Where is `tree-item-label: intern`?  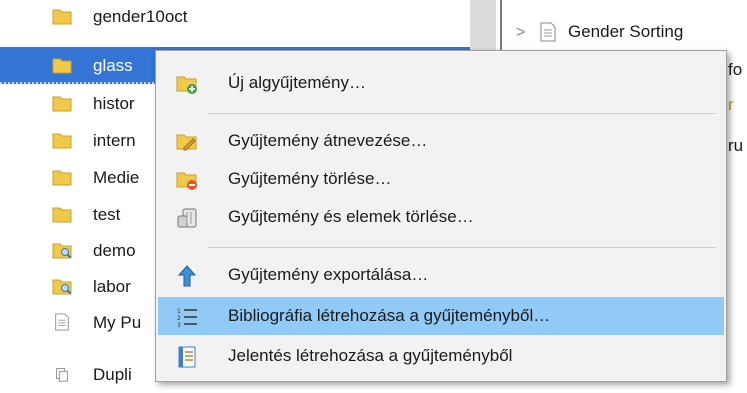
tree-item-label: intern is located at coordinates (114, 140).